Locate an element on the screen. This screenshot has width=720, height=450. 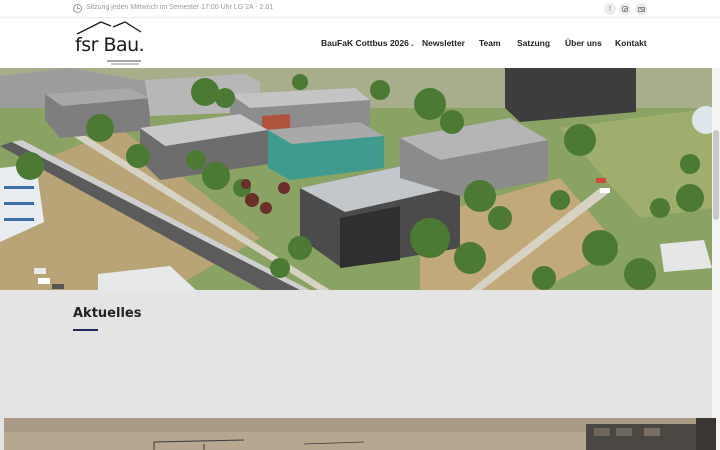
nav-item-newsletter: Newsletter is located at coordinates (443, 43).